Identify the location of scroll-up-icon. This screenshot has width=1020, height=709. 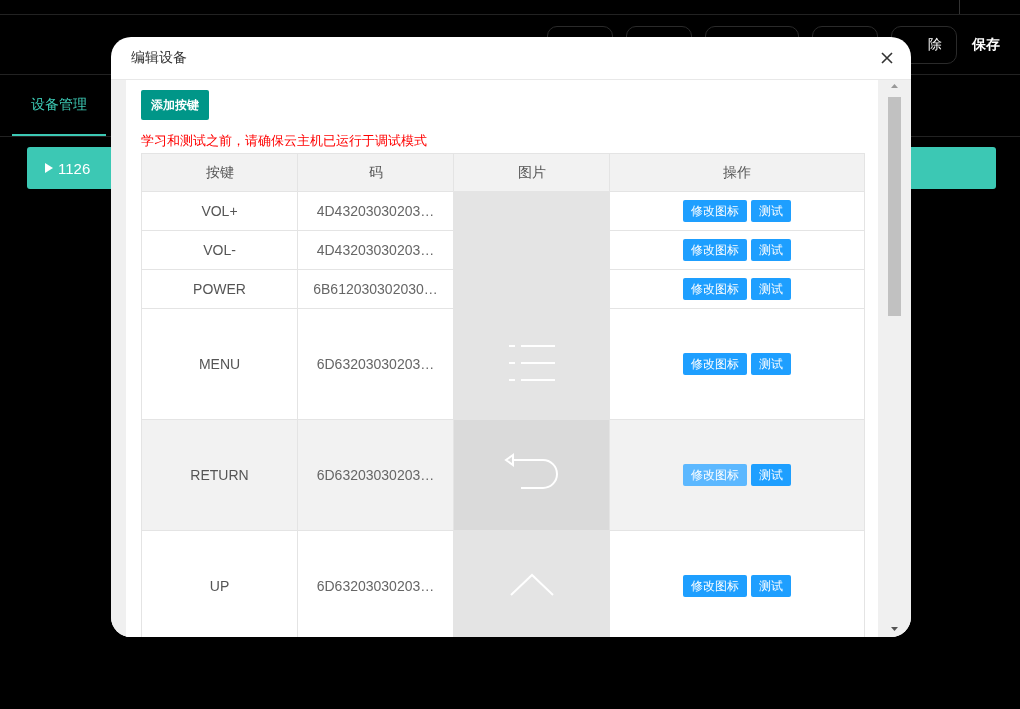
(894, 86).